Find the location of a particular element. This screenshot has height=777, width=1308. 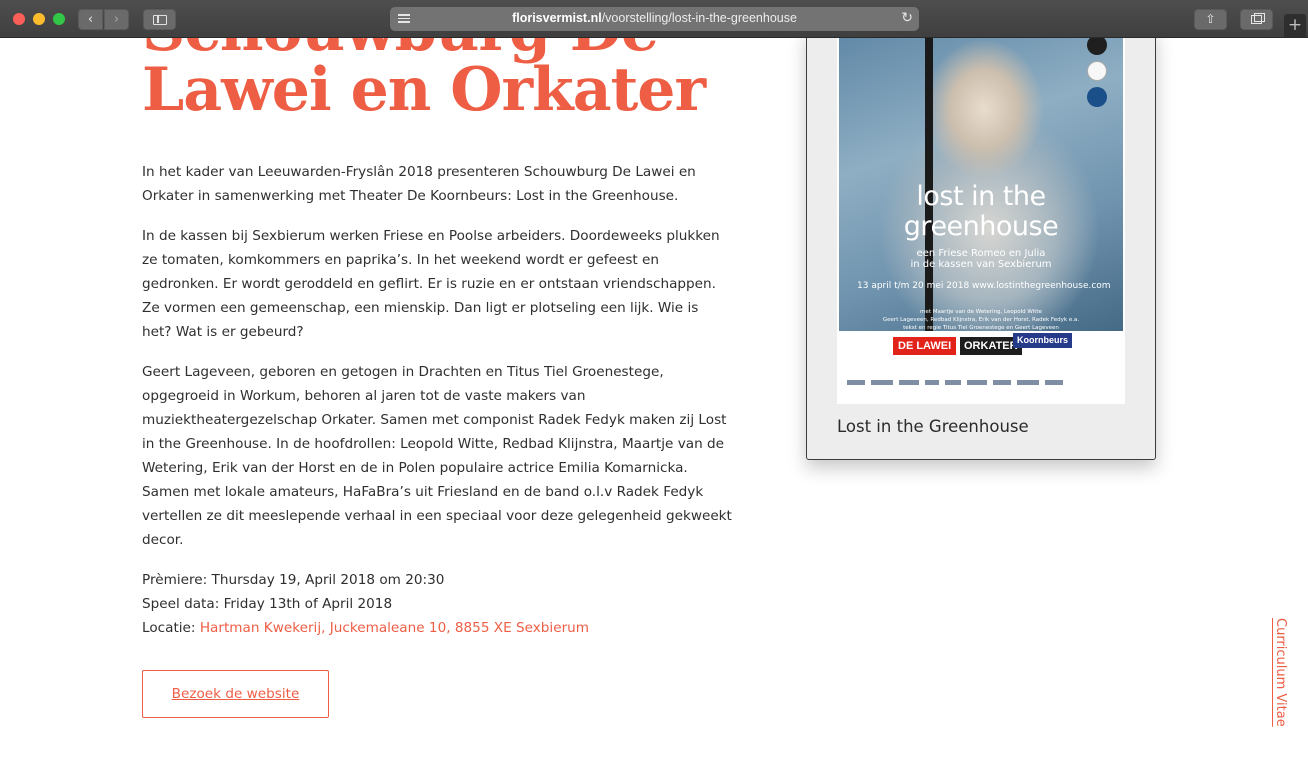

minimize-window-button is located at coordinates (39, 19).